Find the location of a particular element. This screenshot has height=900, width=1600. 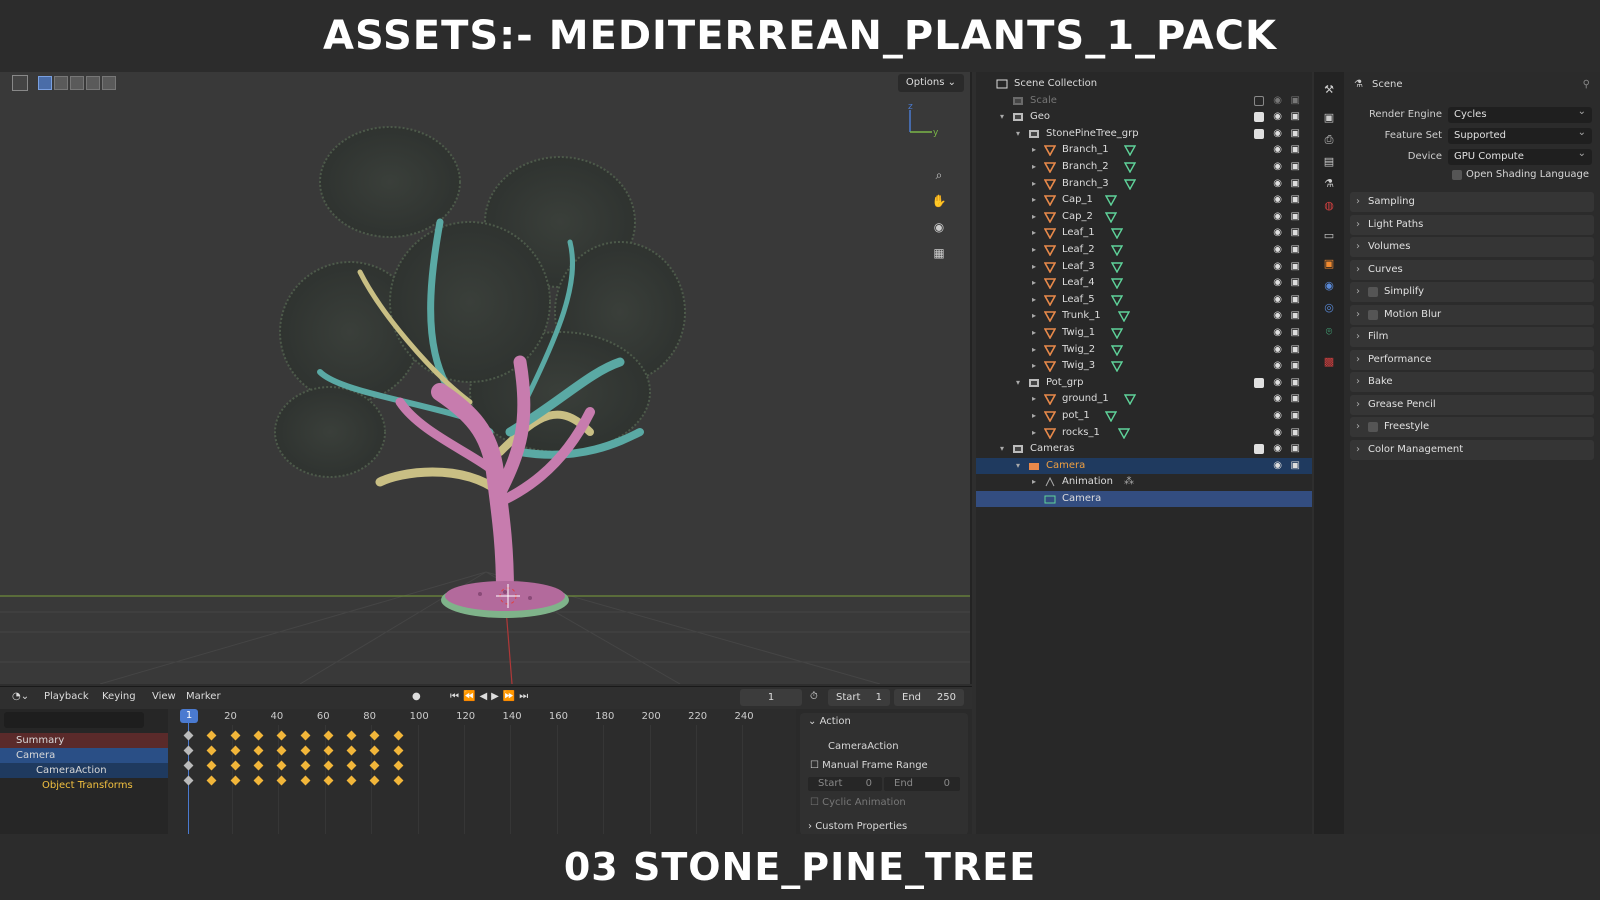

select-new-icon is located at coordinates (45, 83).